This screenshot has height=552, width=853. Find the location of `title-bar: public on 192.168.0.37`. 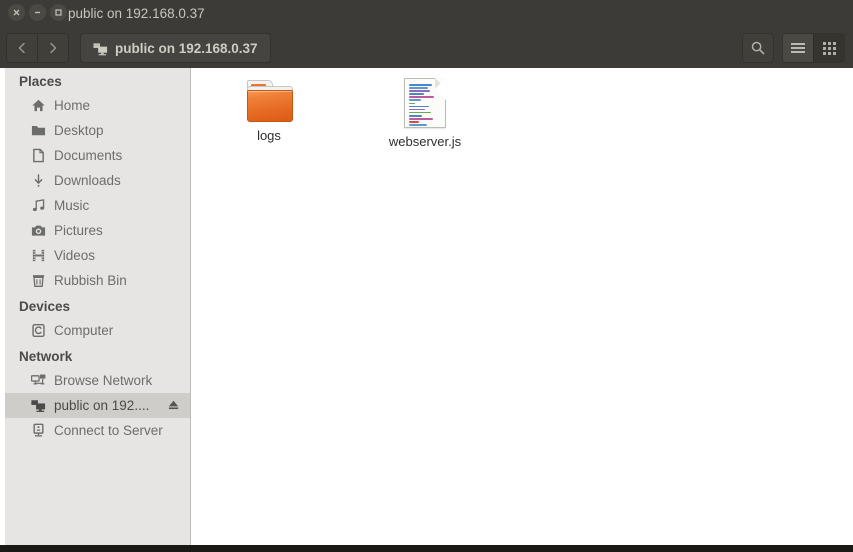

title-bar: public on 192.168.0.37 is located at coordinates (426, 14).